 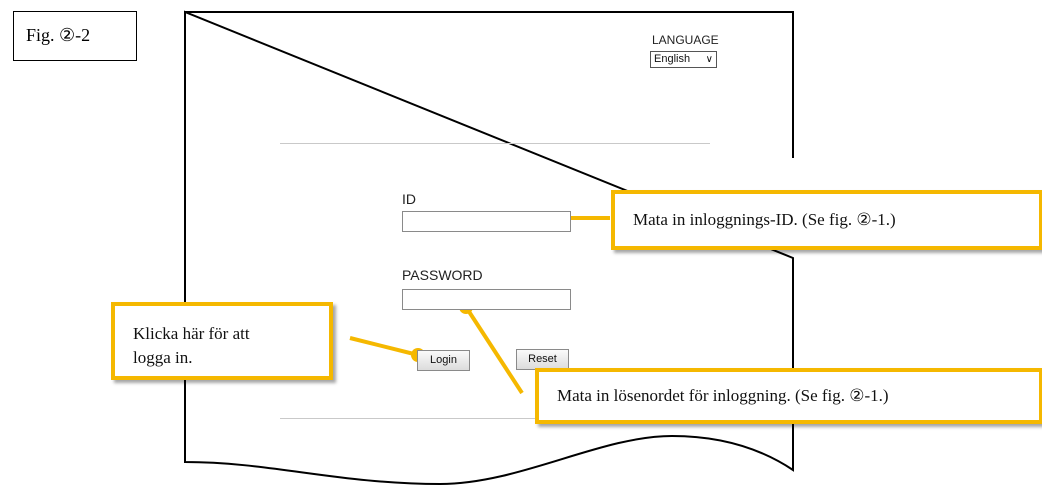 I want to click on login-callout-line1: Klicka här för att, so click(x=191, y=333).